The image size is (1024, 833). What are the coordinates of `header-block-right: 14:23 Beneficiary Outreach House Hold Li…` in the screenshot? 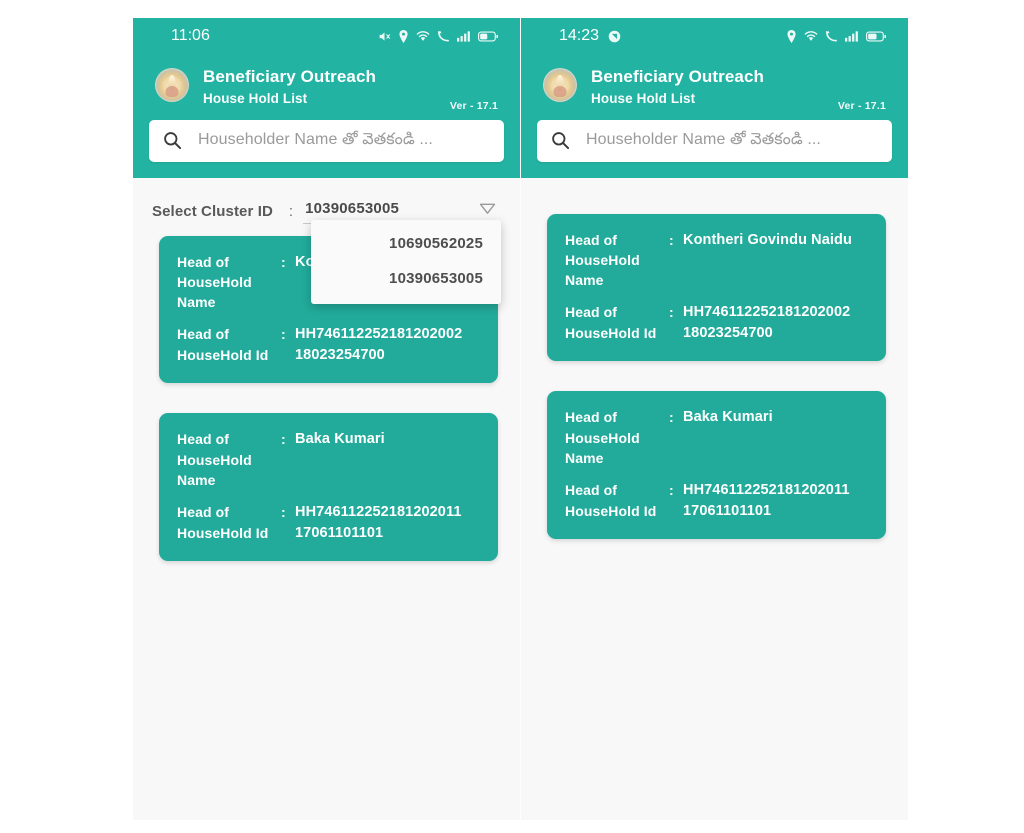 It's located at (714, 98).